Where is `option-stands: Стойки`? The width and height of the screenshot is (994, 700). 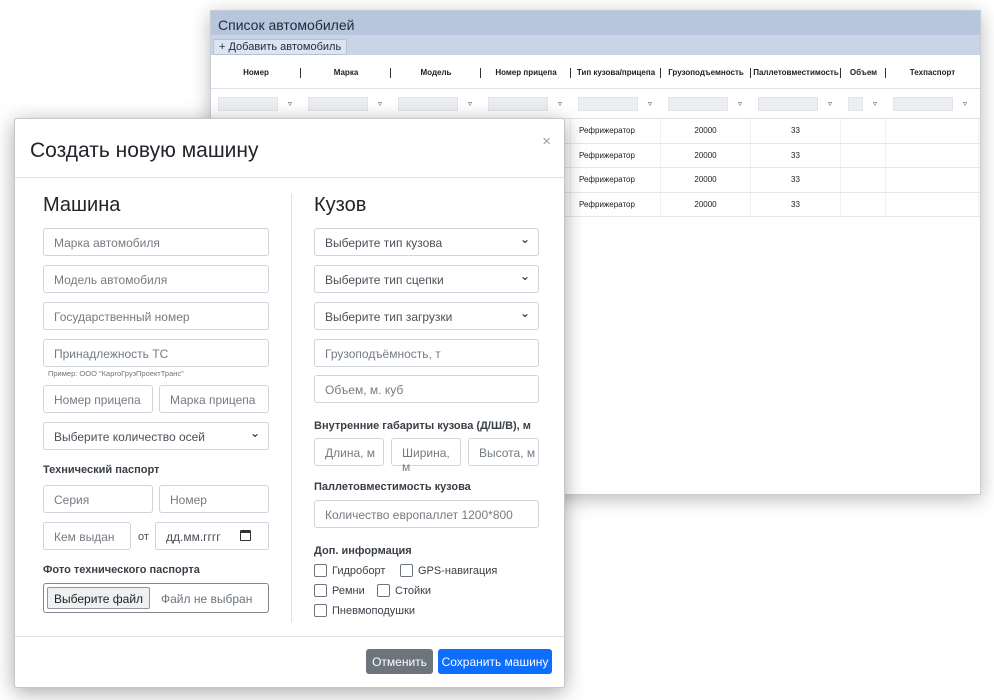
option-stands: Стойки is located at coordinates (404, 590).